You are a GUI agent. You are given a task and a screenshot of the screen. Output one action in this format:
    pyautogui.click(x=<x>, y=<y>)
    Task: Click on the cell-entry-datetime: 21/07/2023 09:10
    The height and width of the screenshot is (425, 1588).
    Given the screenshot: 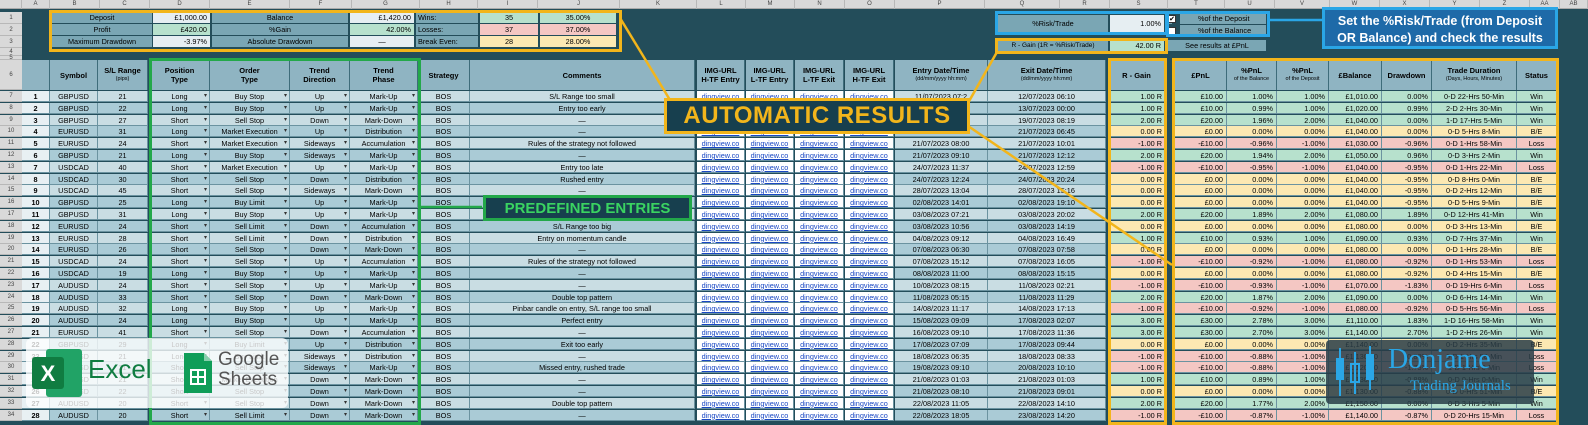 What is the action you would take?
    pyautogui.click(x=941, y=155)
    